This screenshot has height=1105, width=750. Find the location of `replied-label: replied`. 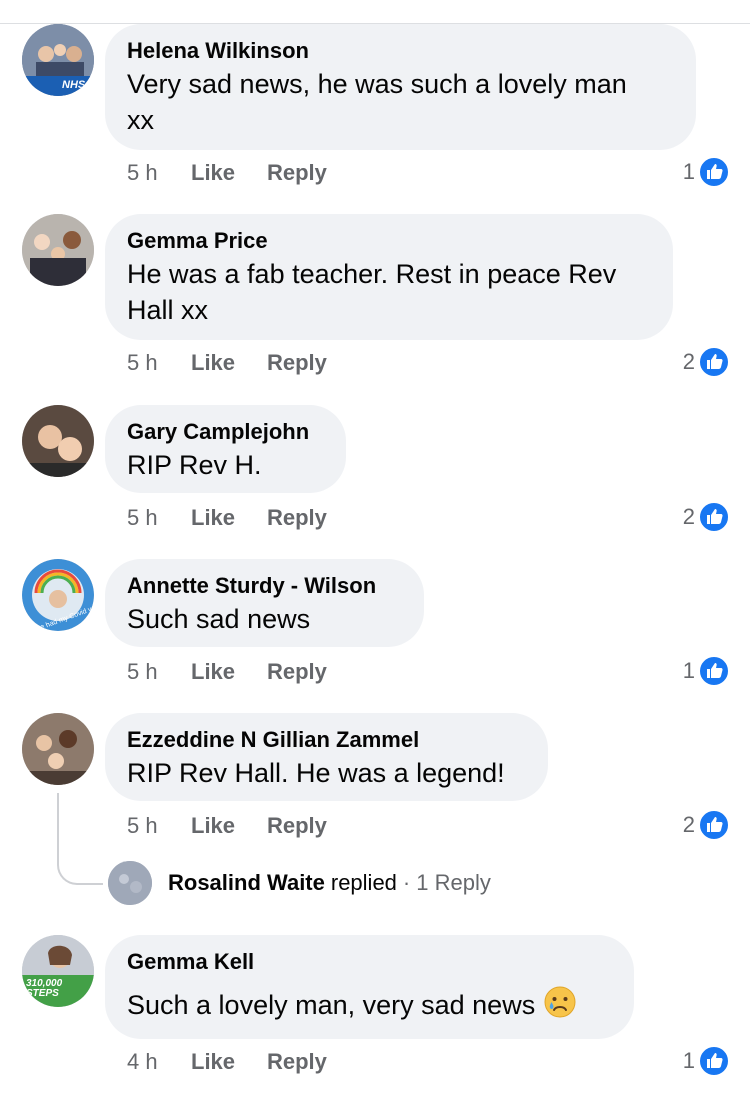

replied-label: replied is located at coordinates (363, 882).